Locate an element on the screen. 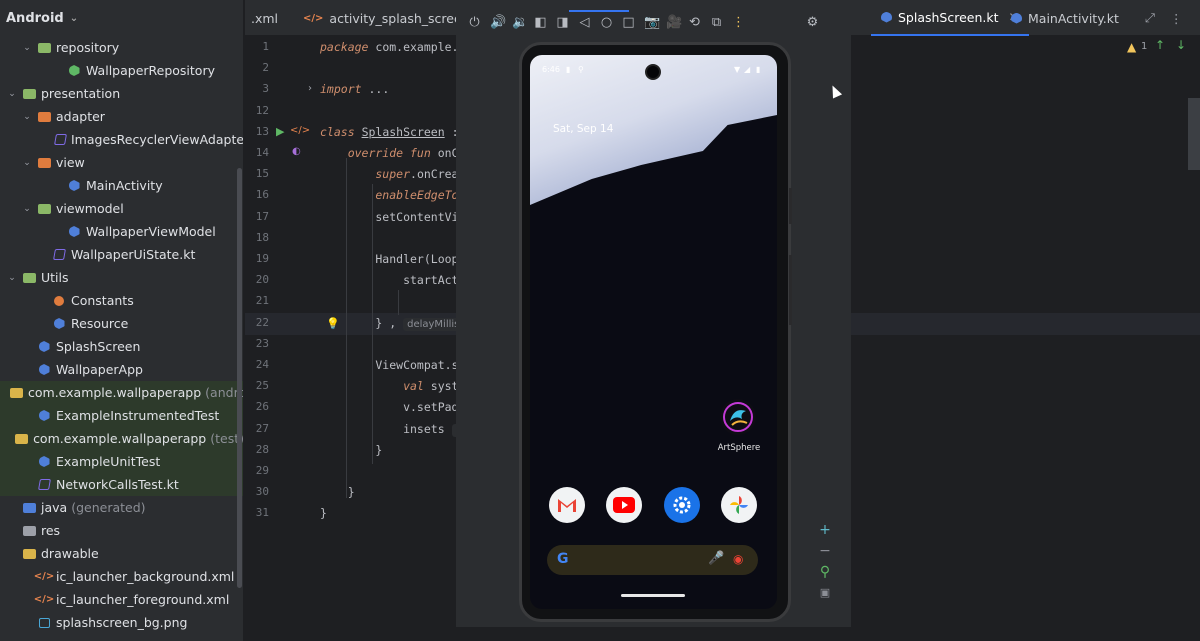 The width and height of the screenshot is (1200, 641). class-icon-shape is located at coordinates (44, 346).